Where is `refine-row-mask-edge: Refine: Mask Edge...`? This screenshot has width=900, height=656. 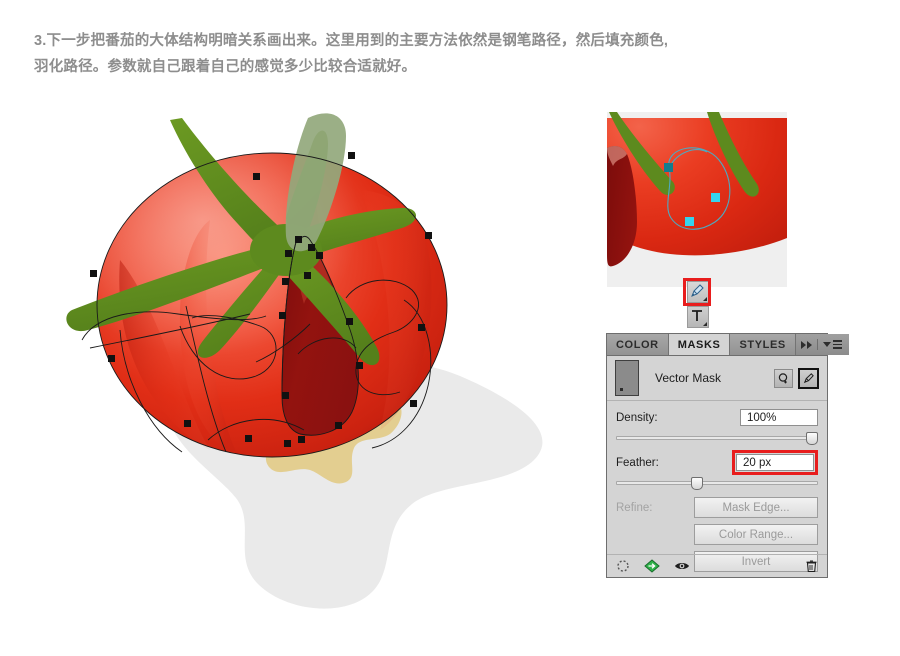 refine-row-mask-edge: Refine: Mask Edge... is located at coordinates (717, 507).